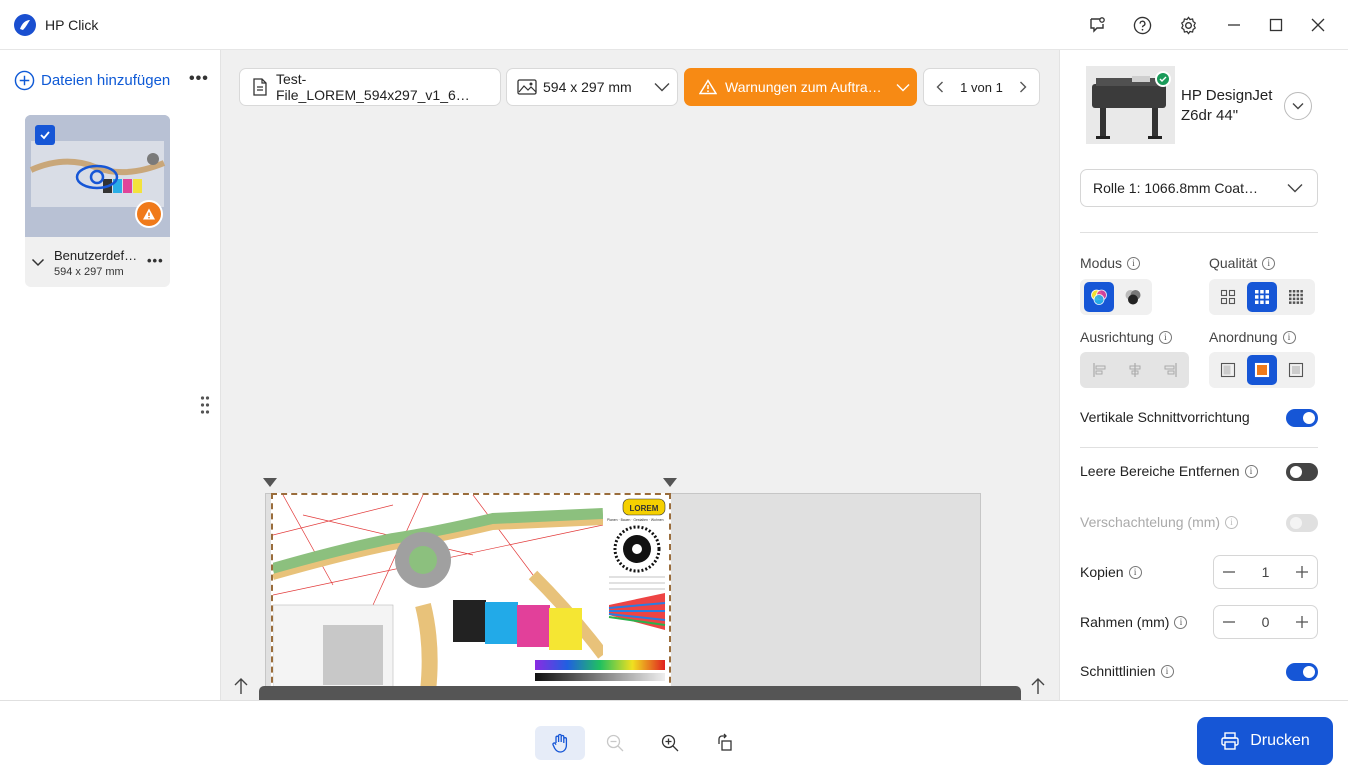 The image size is (1348, 781). I want to click on document-icon, so click(260, 87).